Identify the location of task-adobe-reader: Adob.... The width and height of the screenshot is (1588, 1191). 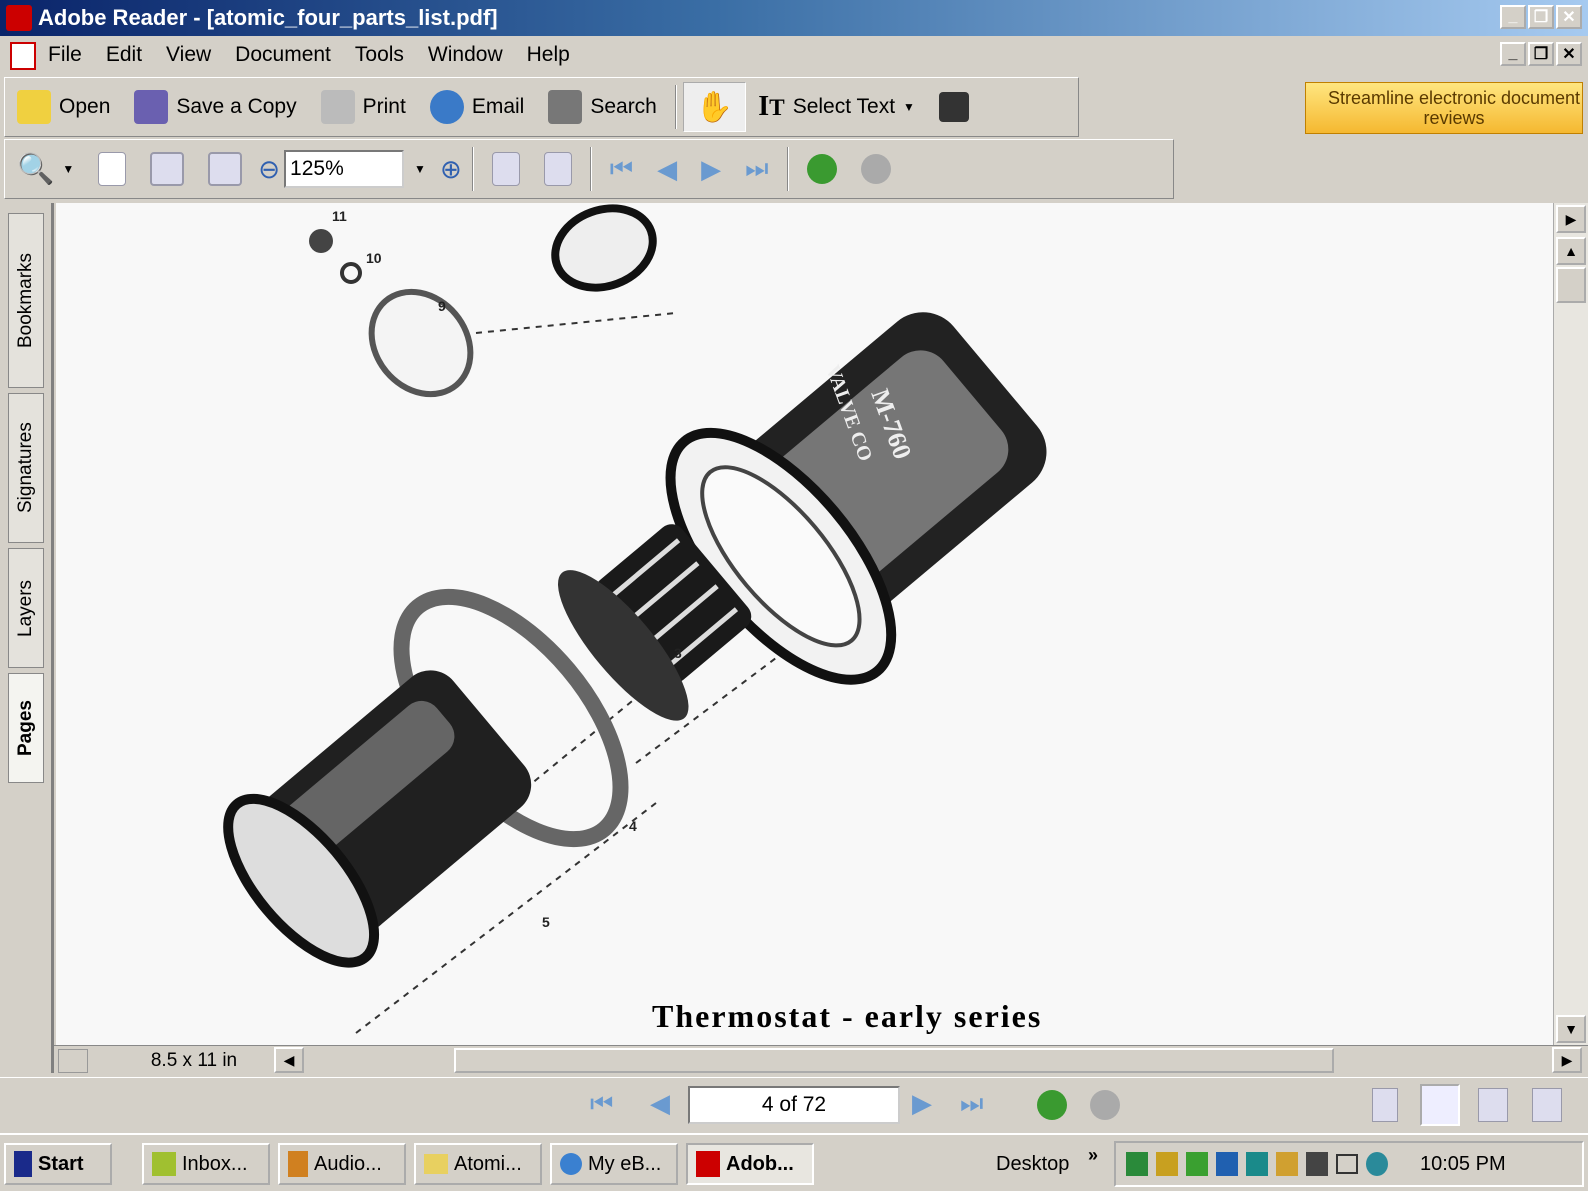
(750, 1164).